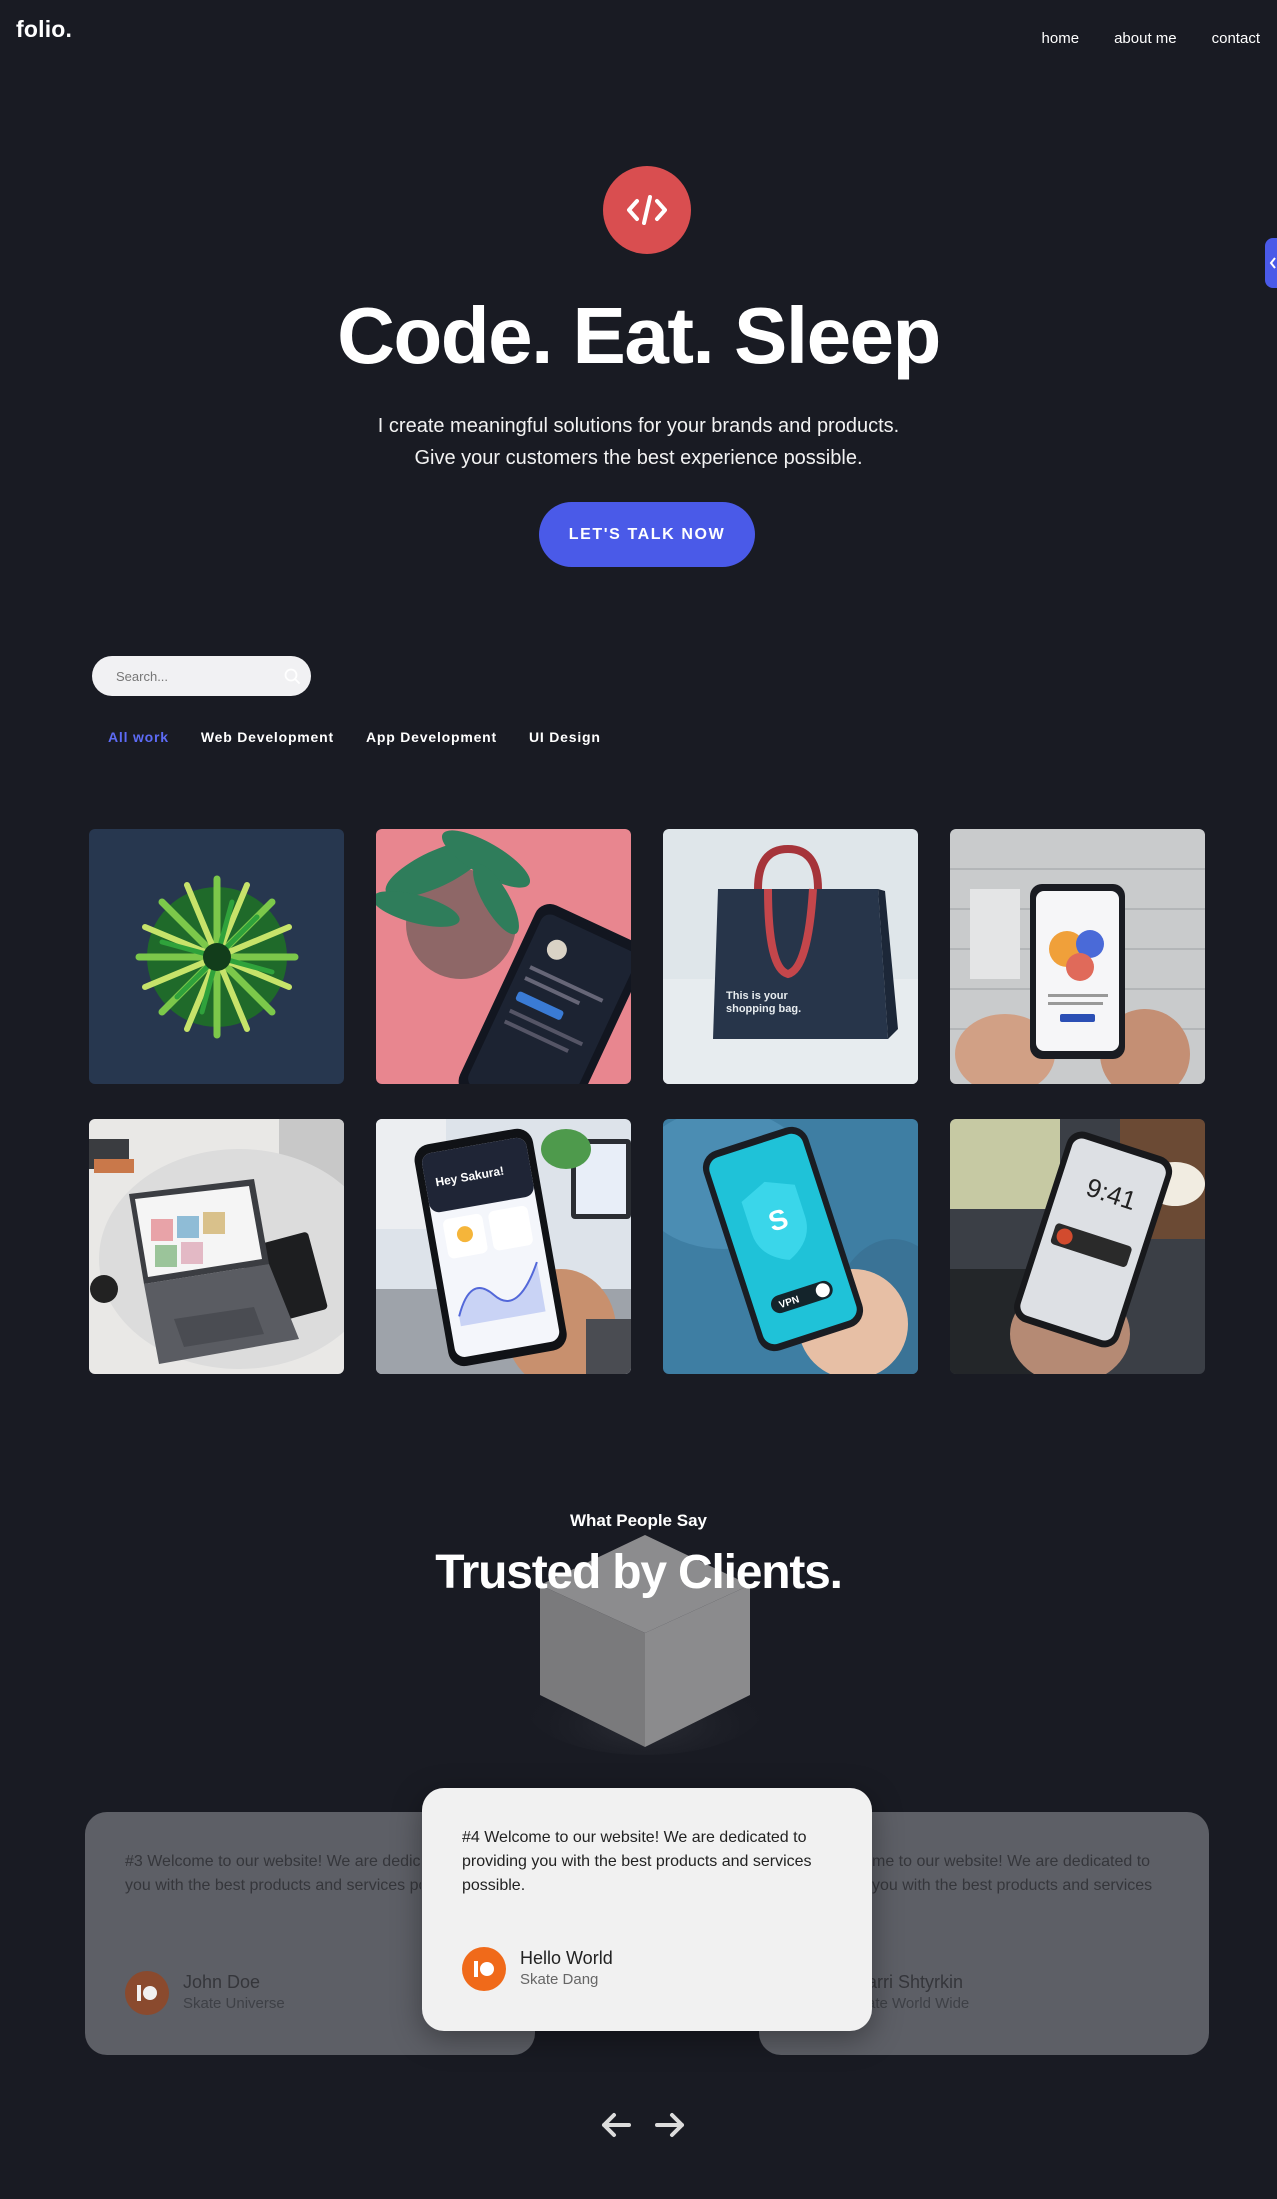 The image size is (1277, 2199). Describe the element at coordinates (205, 1993) in the screenshot. I see `testimonial-author: John Doe Skate Universe` at that location.